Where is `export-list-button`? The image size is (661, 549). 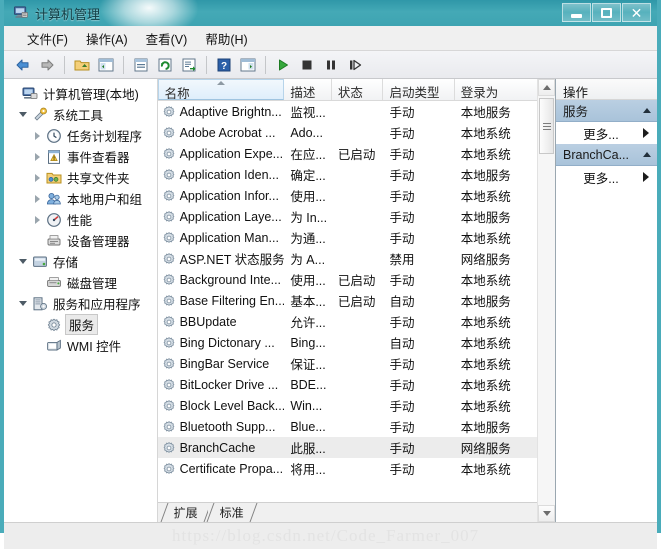 export-list-button is located at coordinates (189, 65).